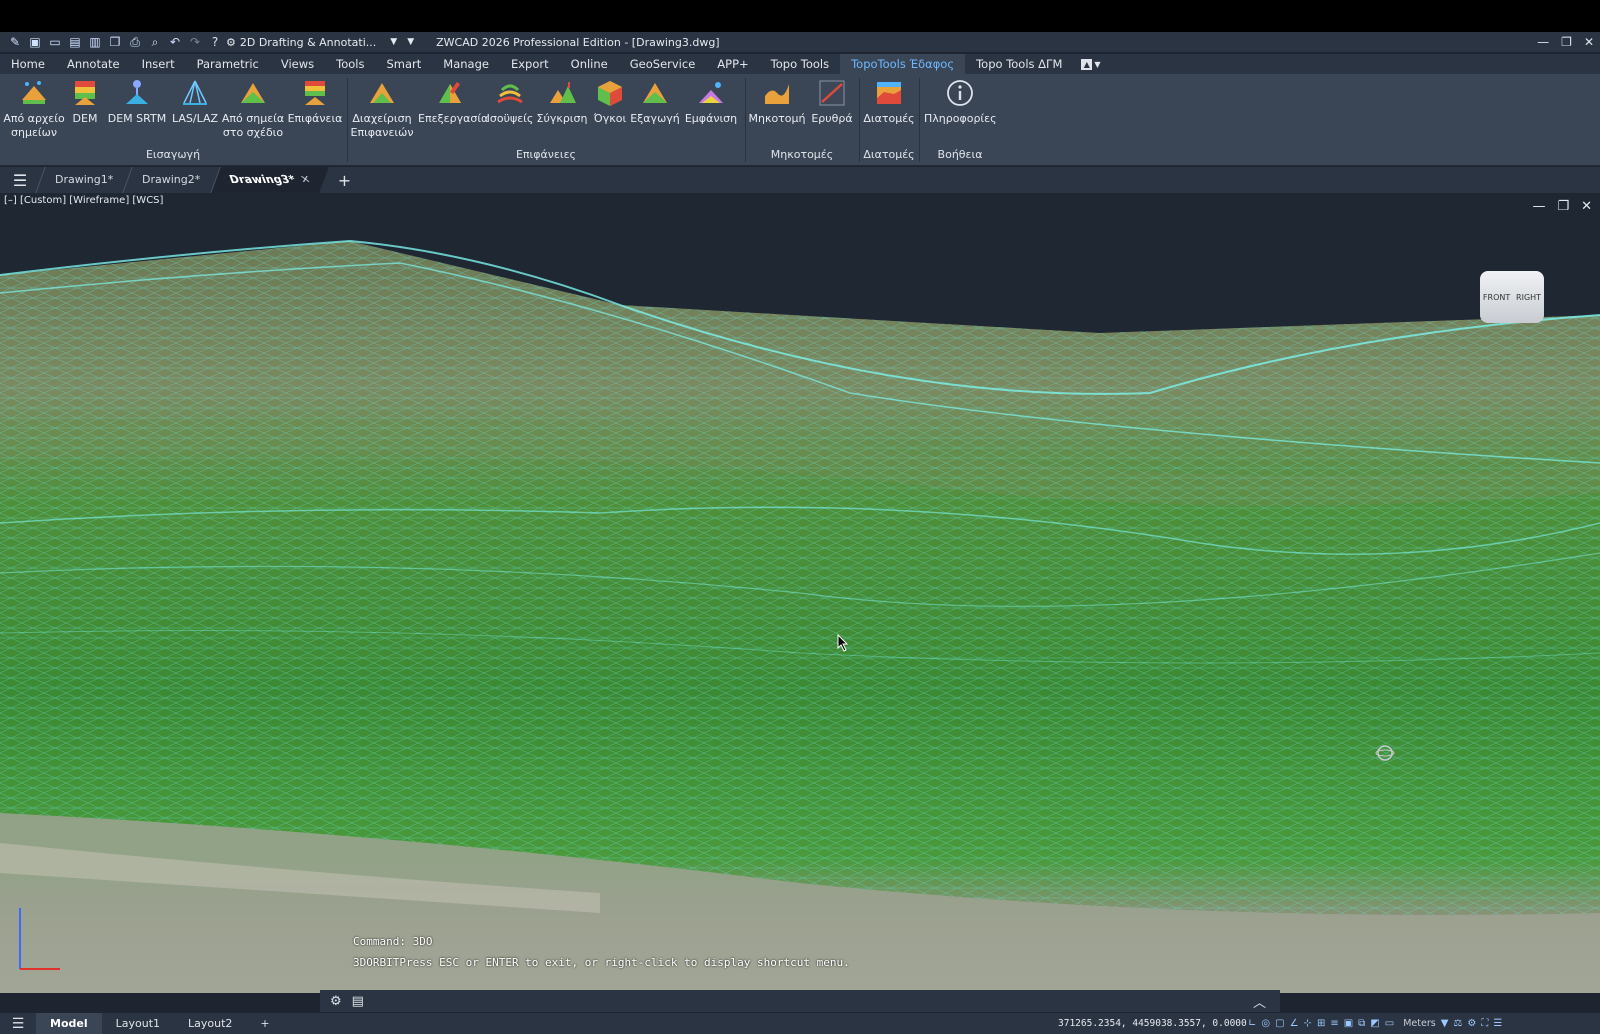  Describe the element at coordinates (69, 1023) in the screenshot. I see `tab-model: Model` at that location.